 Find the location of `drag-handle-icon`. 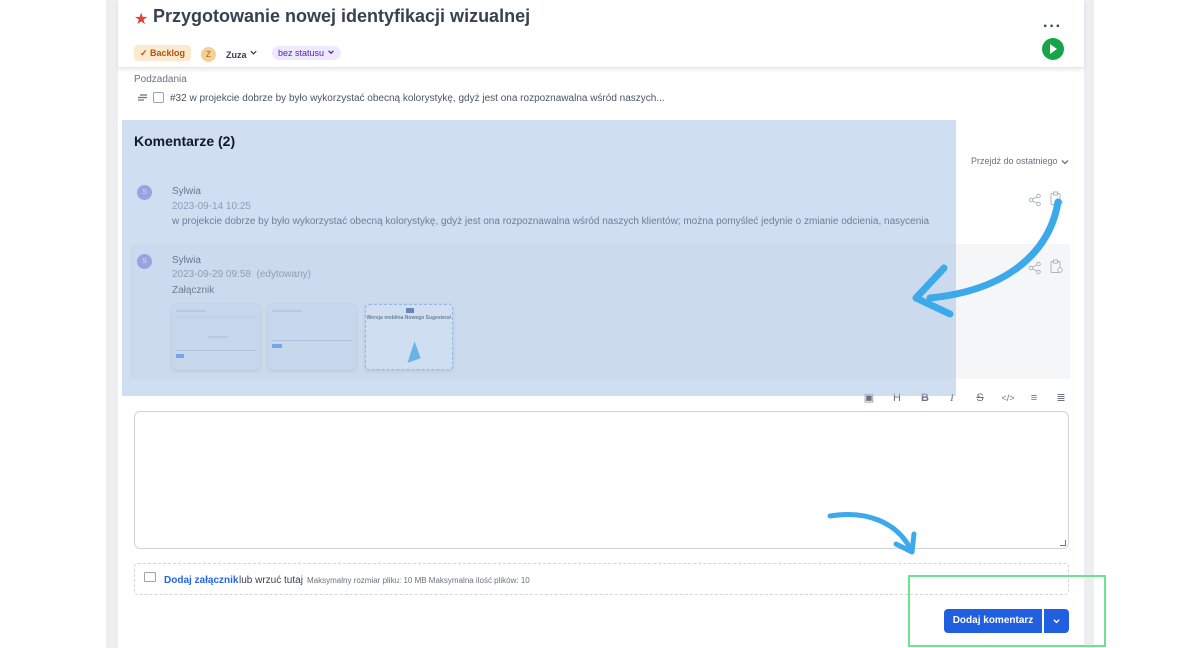

drag-handle-icon is located at coordinates (142, 97).